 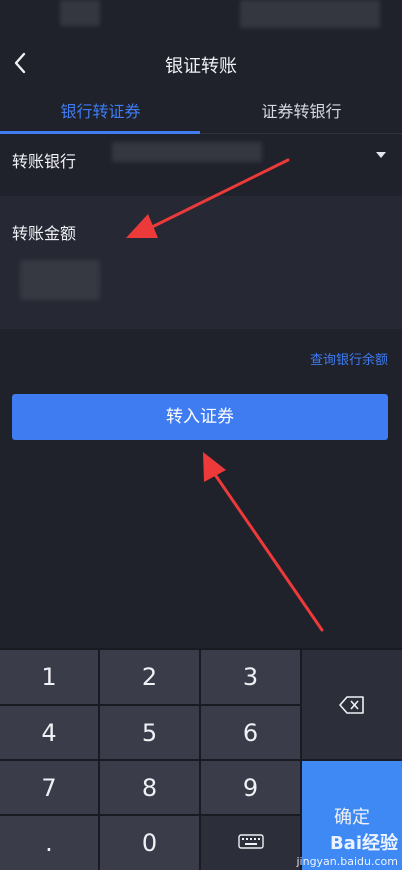 I want to click on confirm-key: 确定, so click(x=352, y=815).